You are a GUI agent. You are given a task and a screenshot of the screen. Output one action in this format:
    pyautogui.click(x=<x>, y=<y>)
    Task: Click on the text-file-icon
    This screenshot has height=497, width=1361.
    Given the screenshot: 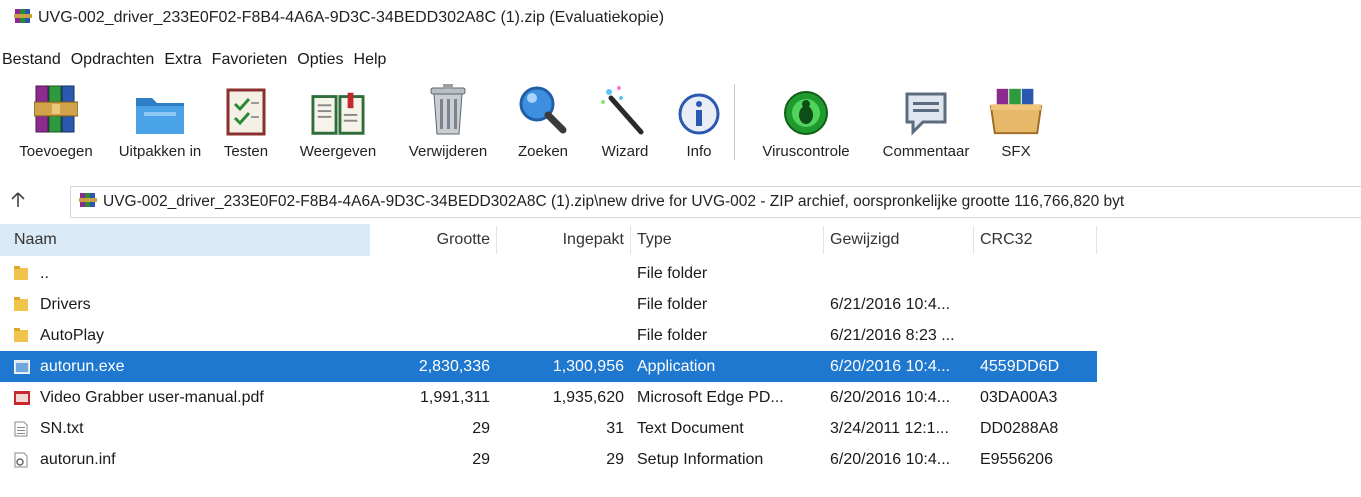 What is the action you would take?
    pyautogui.click(x=21, y=428)
    